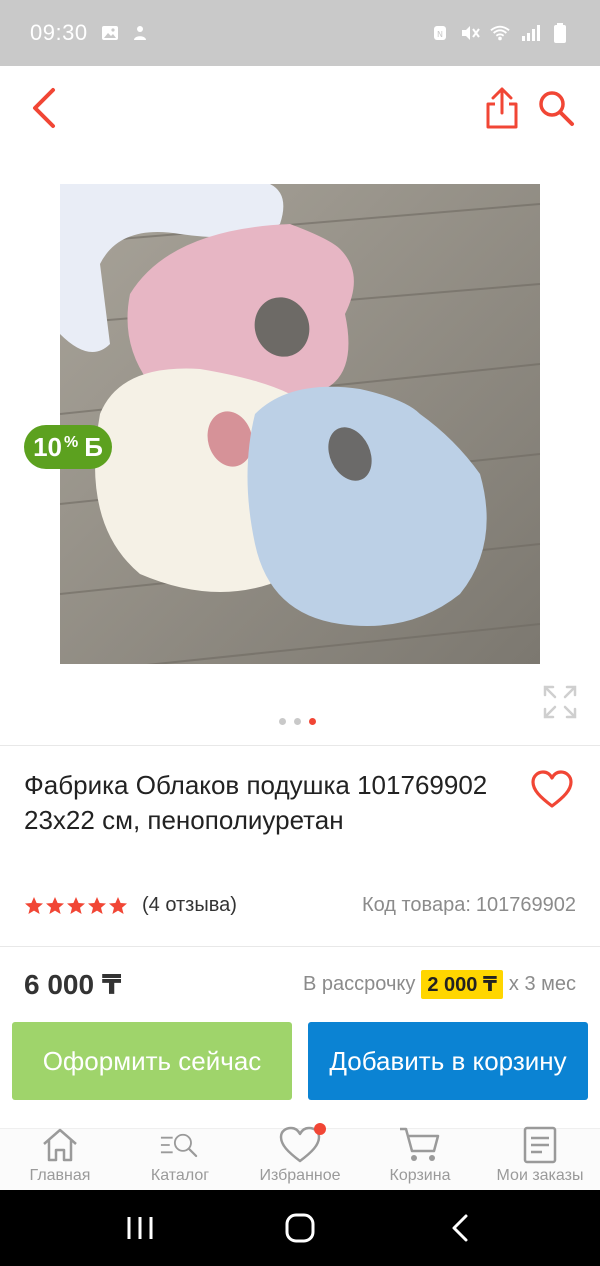 This screenshot has width=600, height=1266. I want to click on favorite-heart-icon, so click(552, 790).